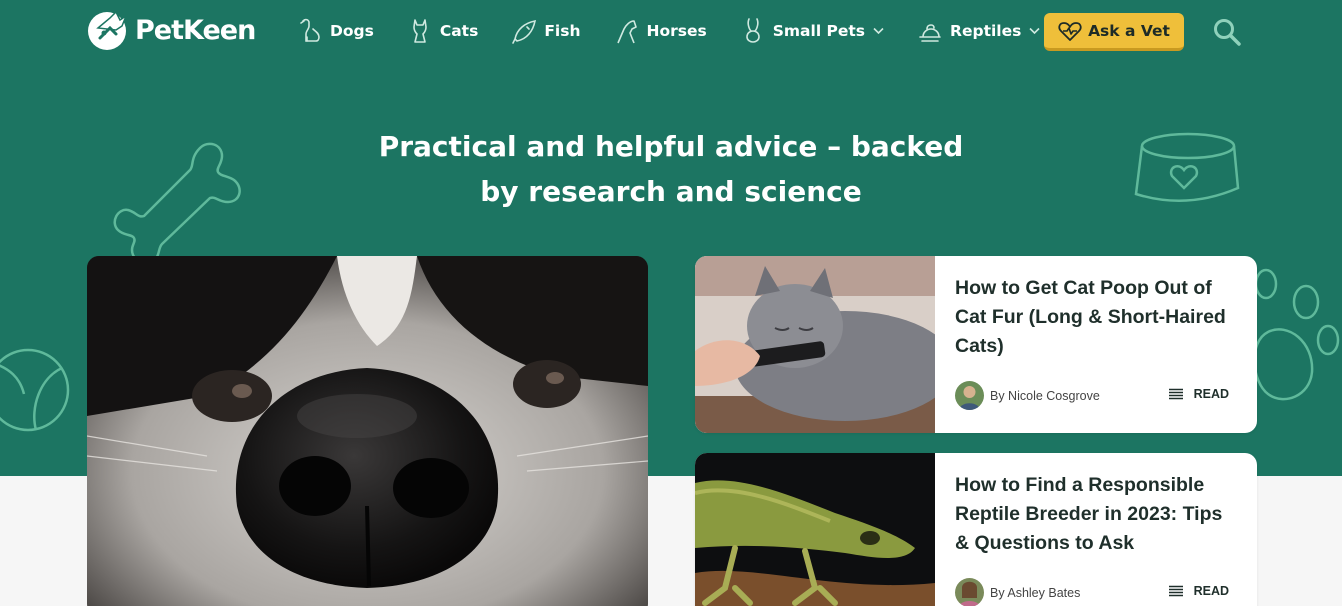 This screenshot has height=606, width=1342. I want to click on nav-item-horses: Horses, so click(660, 31).